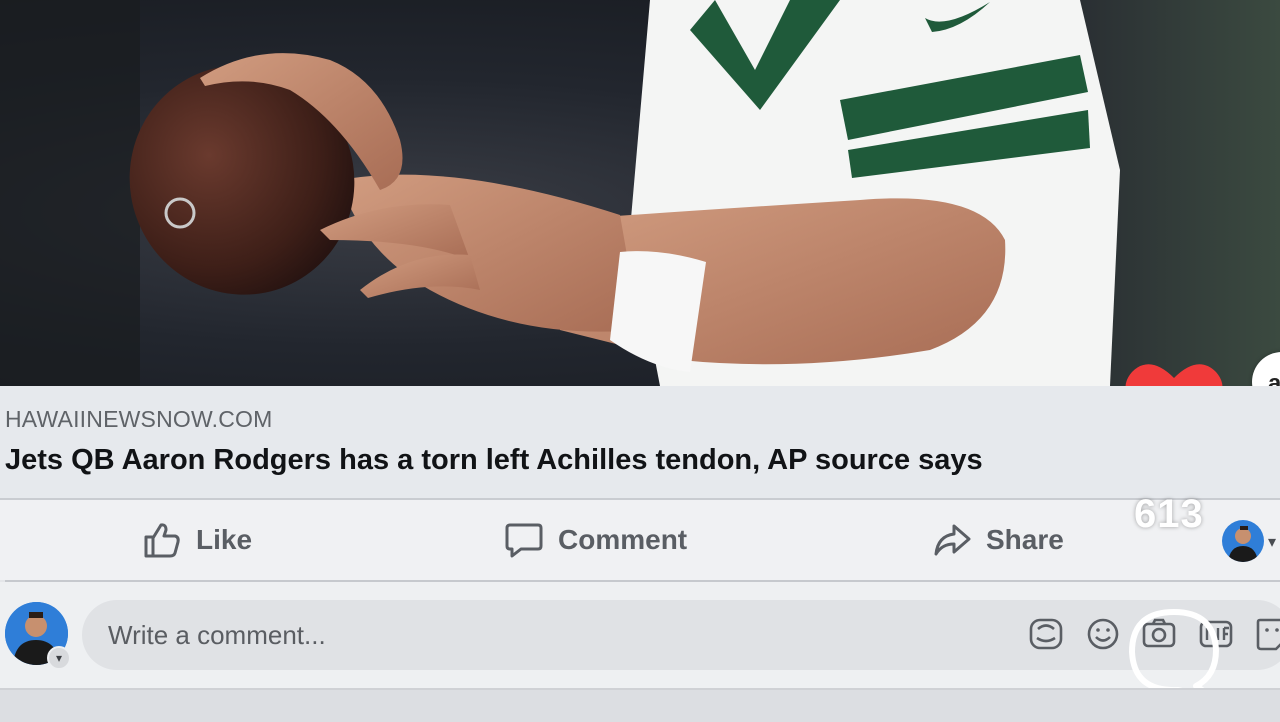  Describe the element at coordinates (139, 419) in the screenshot. I see `link-domain: HAWAIINEWSNOW.COM` at that location.